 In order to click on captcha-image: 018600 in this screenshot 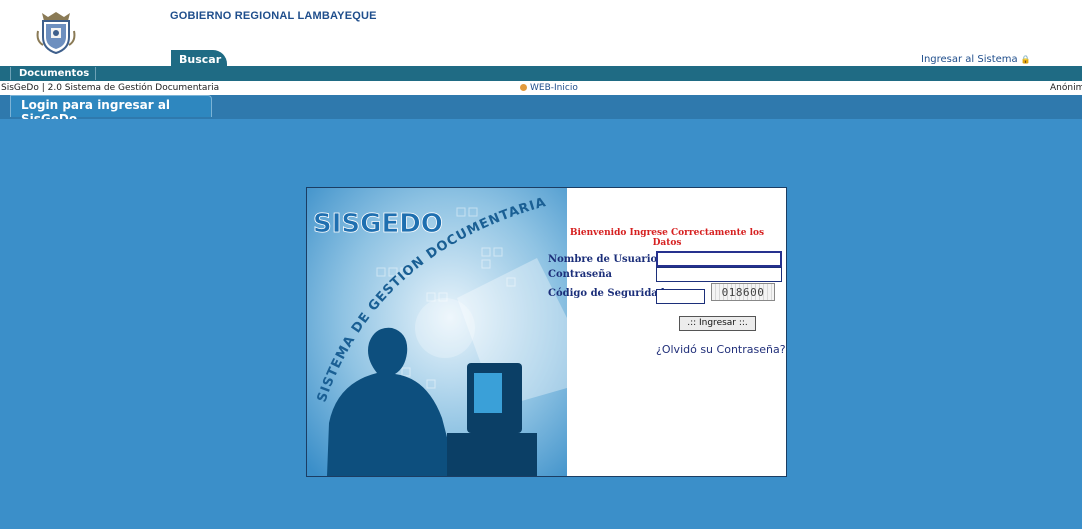, I will do `click(743, 292)`.